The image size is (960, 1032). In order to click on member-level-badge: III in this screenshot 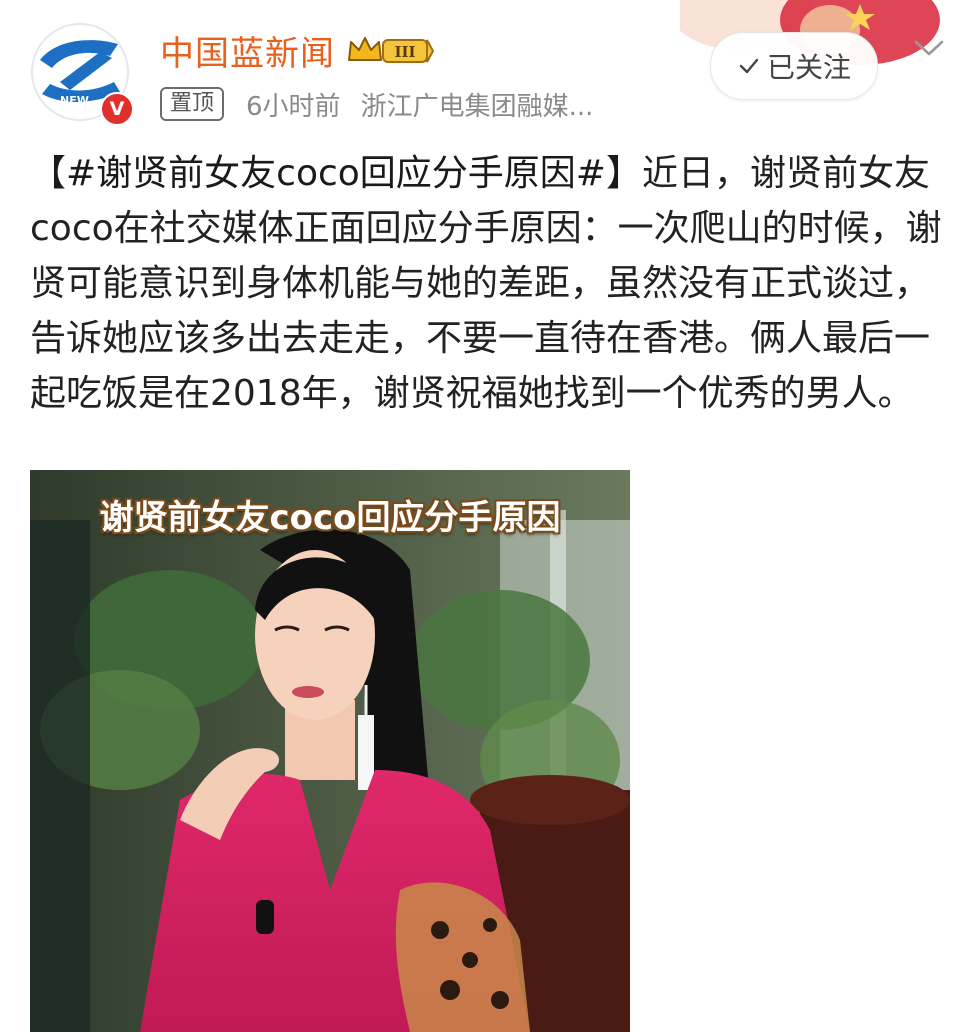, I will do `click(390, 50)`.